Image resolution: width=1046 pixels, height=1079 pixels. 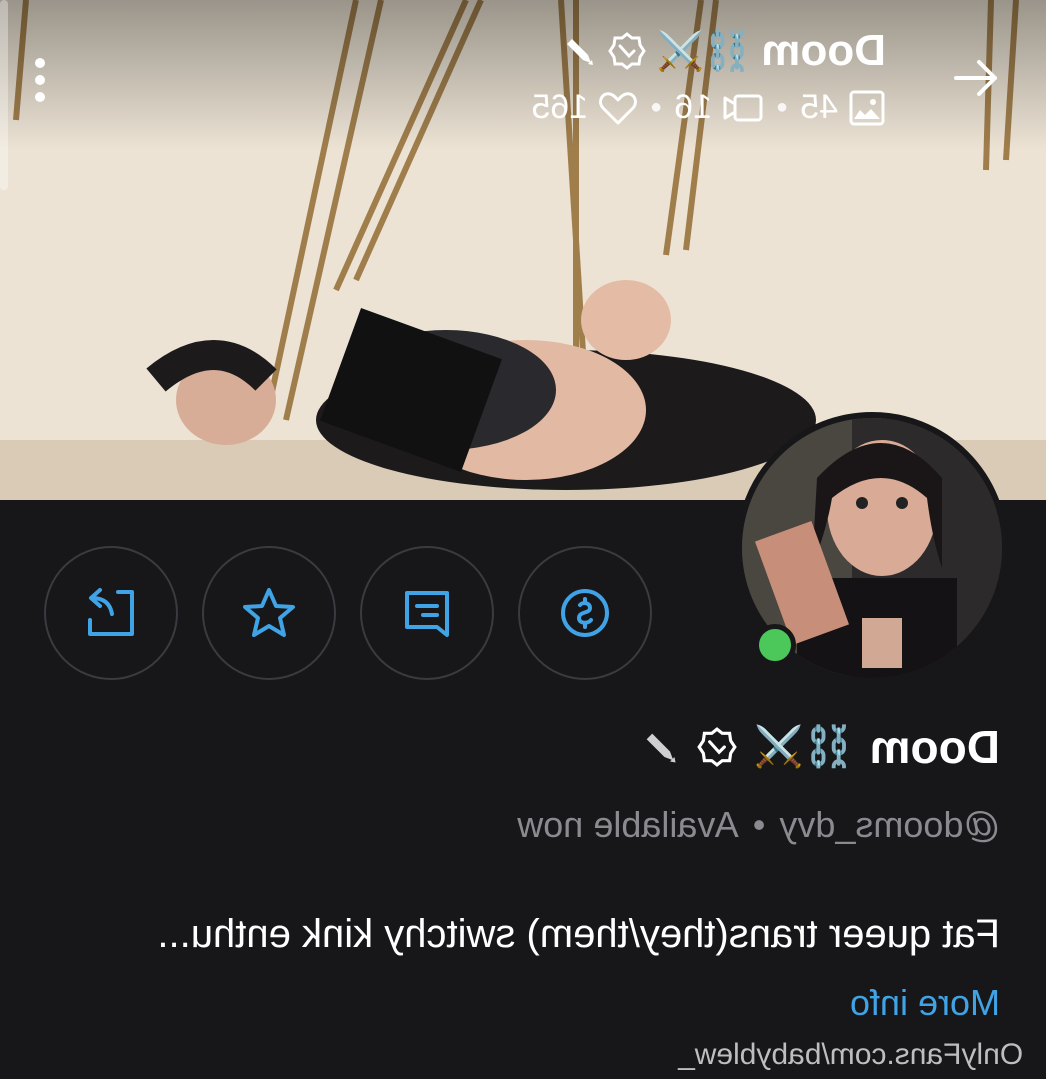 I want to click on images-stat: 45, so click(x=843, y=107).